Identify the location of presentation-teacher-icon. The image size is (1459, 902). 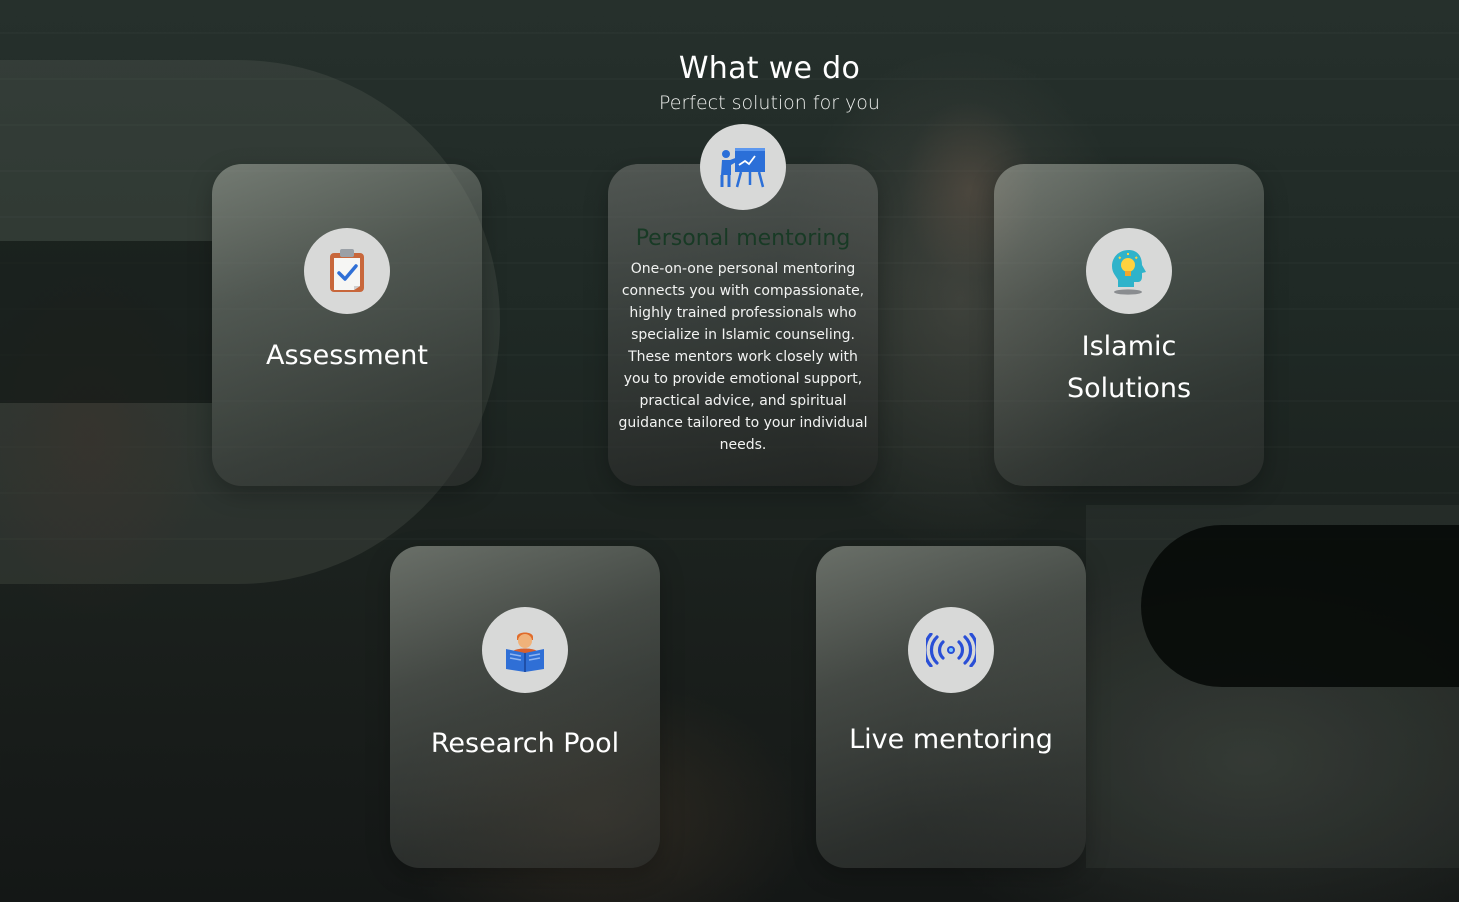
(743, 167).